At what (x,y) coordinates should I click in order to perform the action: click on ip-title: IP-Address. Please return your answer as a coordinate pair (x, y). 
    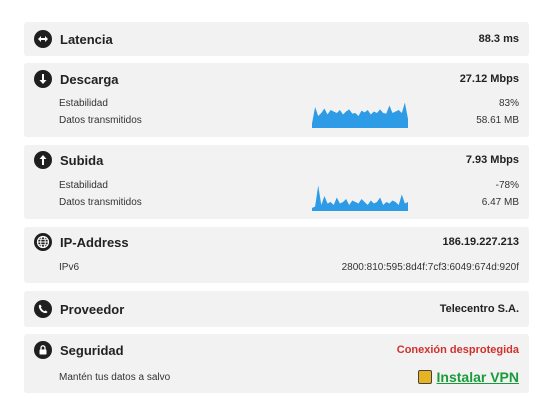
    Looking at the image, I should click on (94, 242).